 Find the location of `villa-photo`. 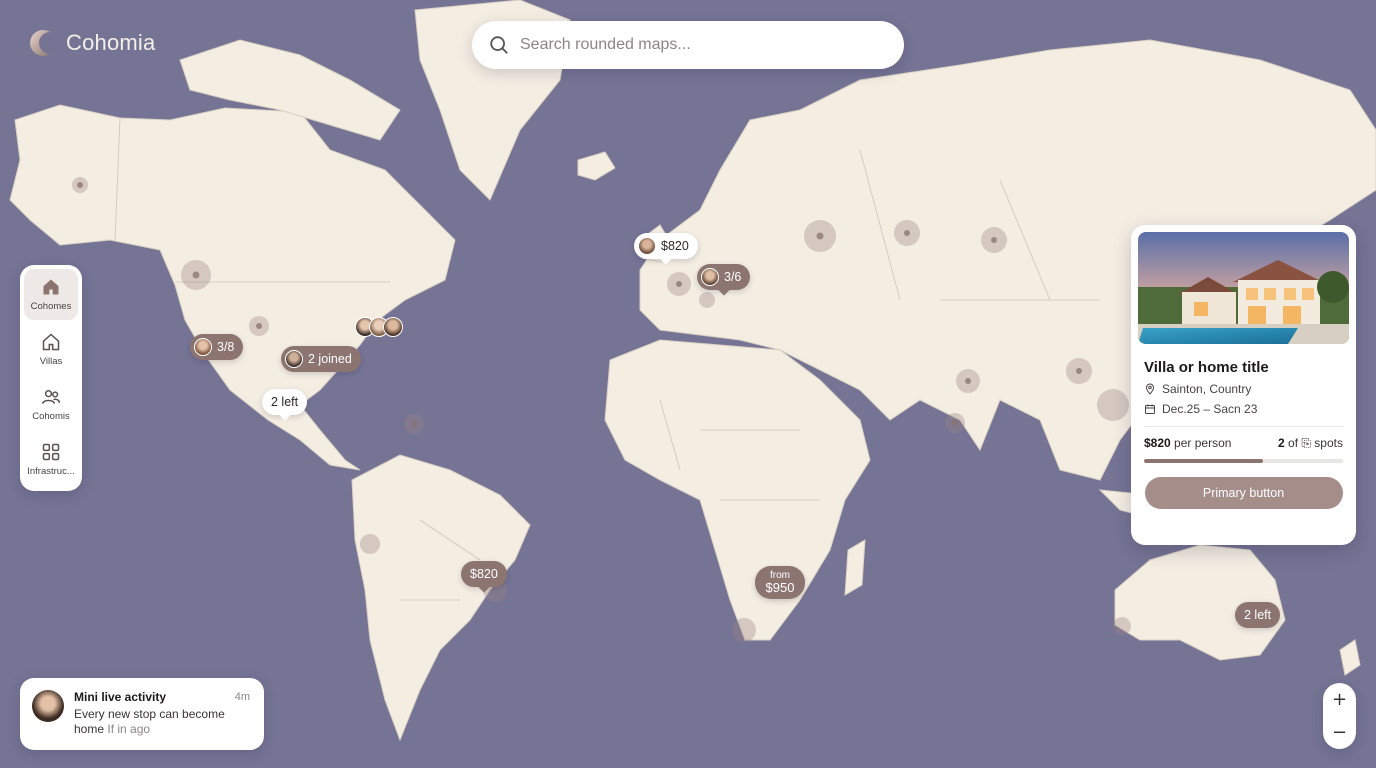

villa-photo is located at coordinates (1243, 288).